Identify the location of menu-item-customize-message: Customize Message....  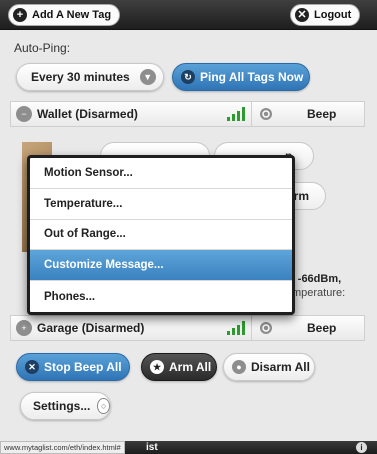
(161, 266).